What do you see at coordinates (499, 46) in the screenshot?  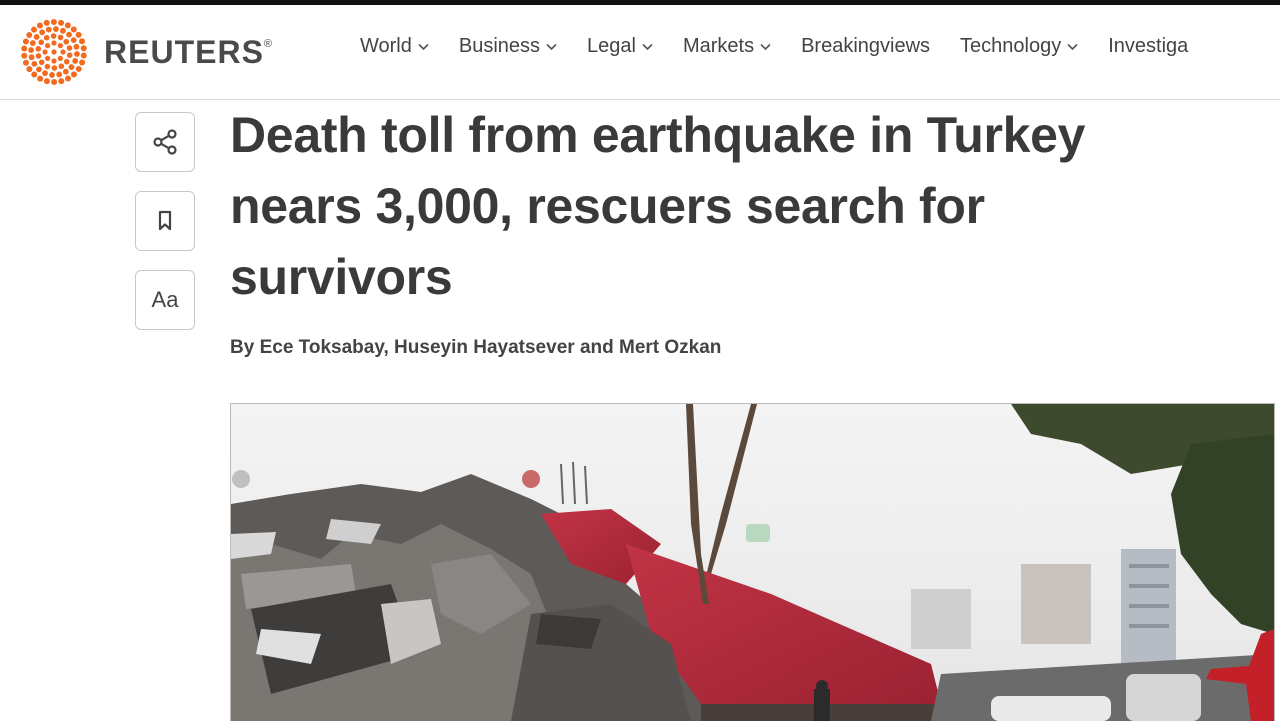 I see `nav-item-label: Business` at bounding box center [499, 46].